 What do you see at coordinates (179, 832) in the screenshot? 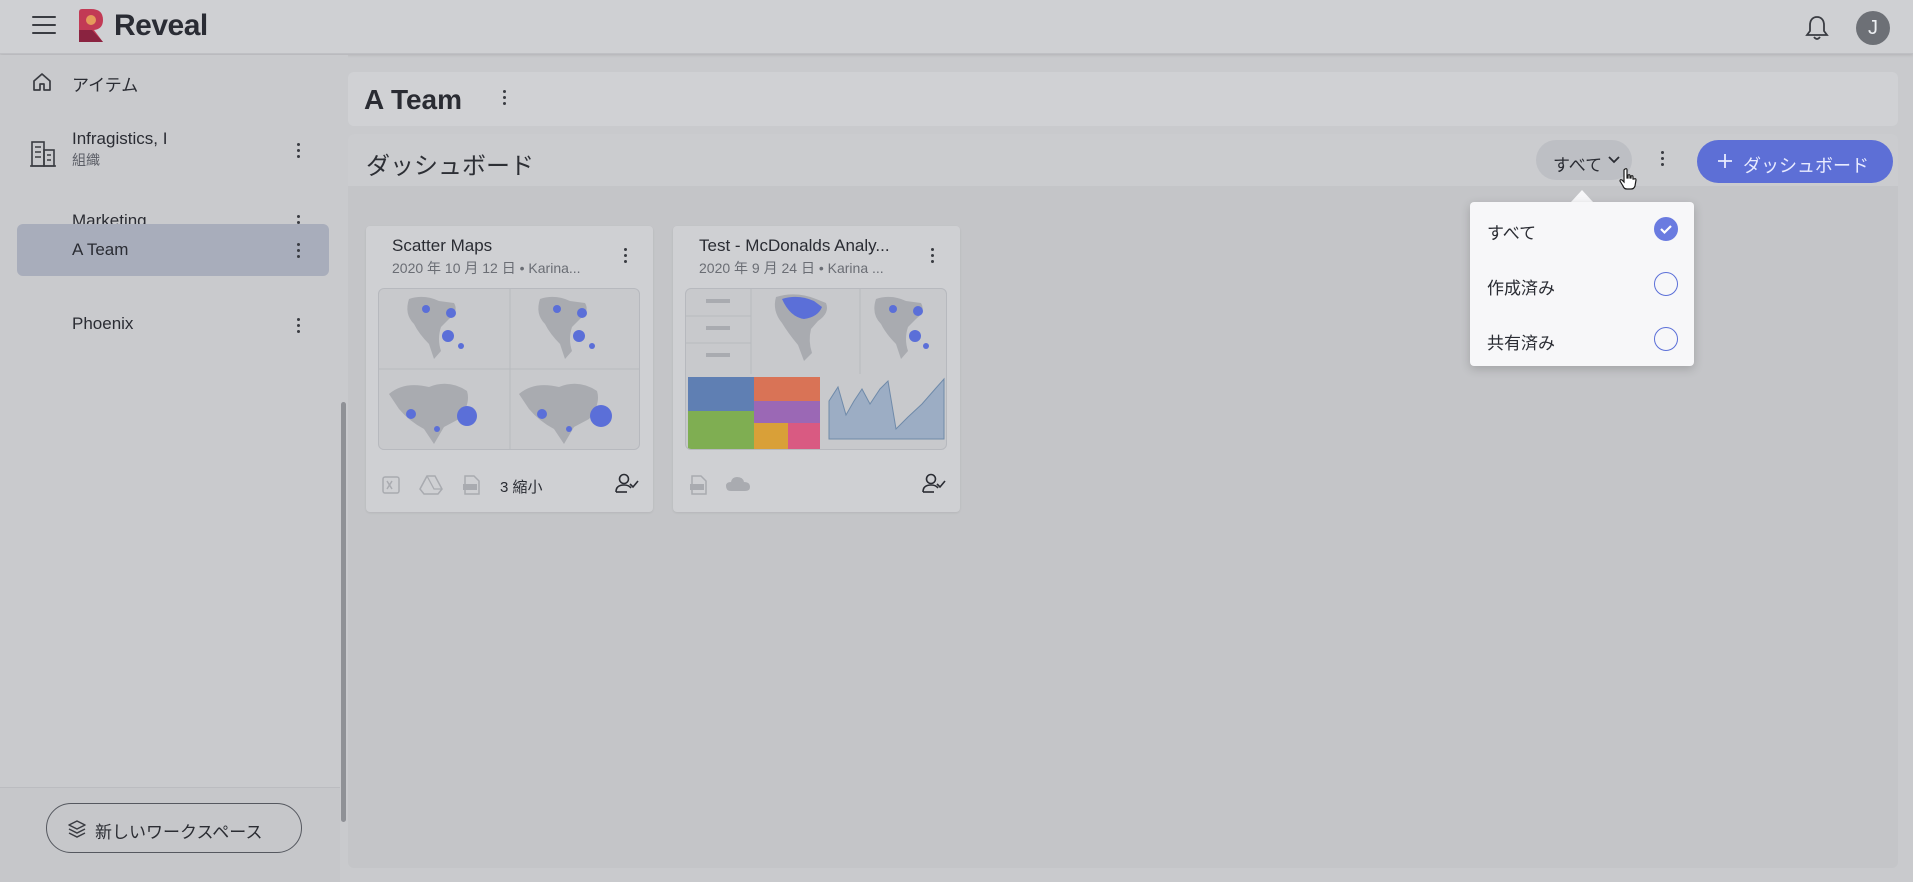
I see `new-workspace-label: 新しいワークスペース` at bounding box center [179, 832].